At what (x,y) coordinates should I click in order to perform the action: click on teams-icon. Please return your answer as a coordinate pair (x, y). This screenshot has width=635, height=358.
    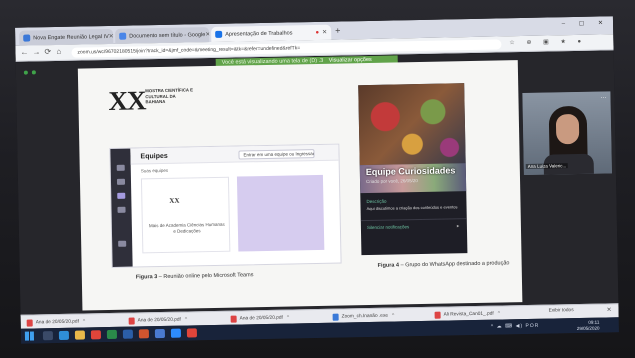
    Looking at the image, I should click on (121, 195).